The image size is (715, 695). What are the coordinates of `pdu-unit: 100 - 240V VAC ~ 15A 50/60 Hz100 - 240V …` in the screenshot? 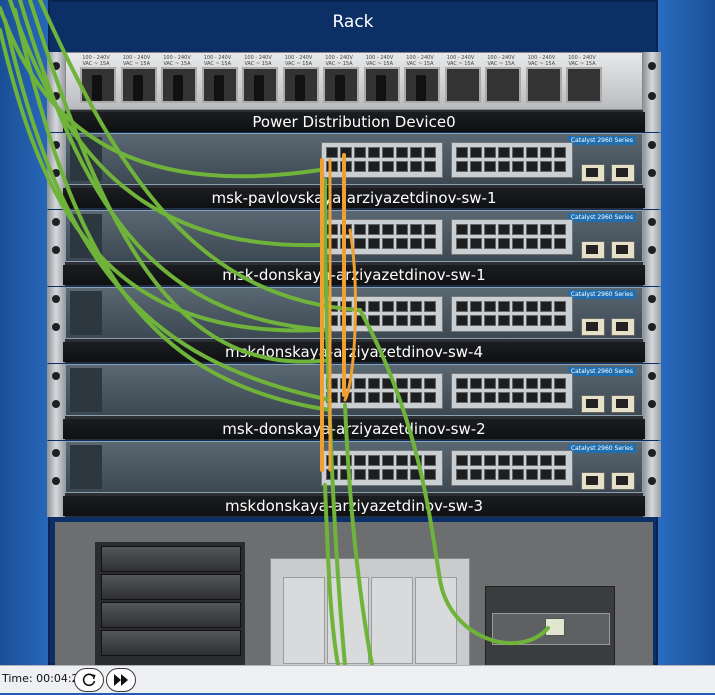 It's located at (354, 92).